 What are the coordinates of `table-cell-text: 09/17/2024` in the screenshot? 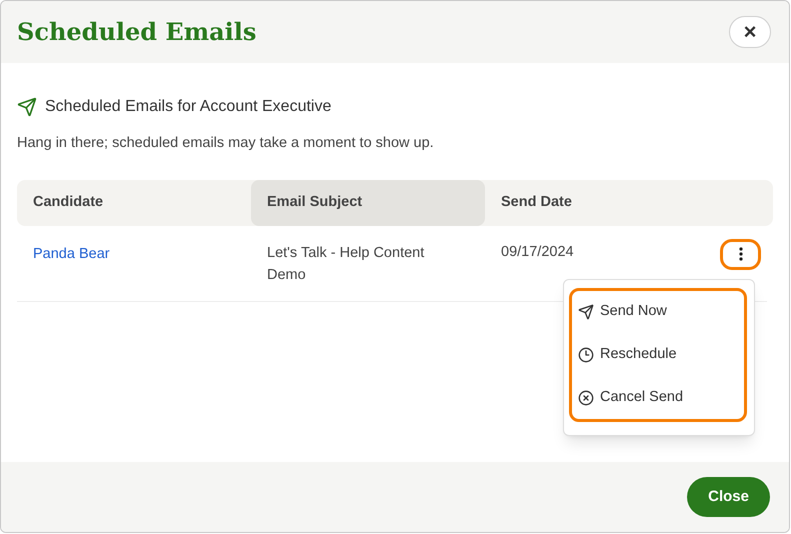 It's located at (537, 252).